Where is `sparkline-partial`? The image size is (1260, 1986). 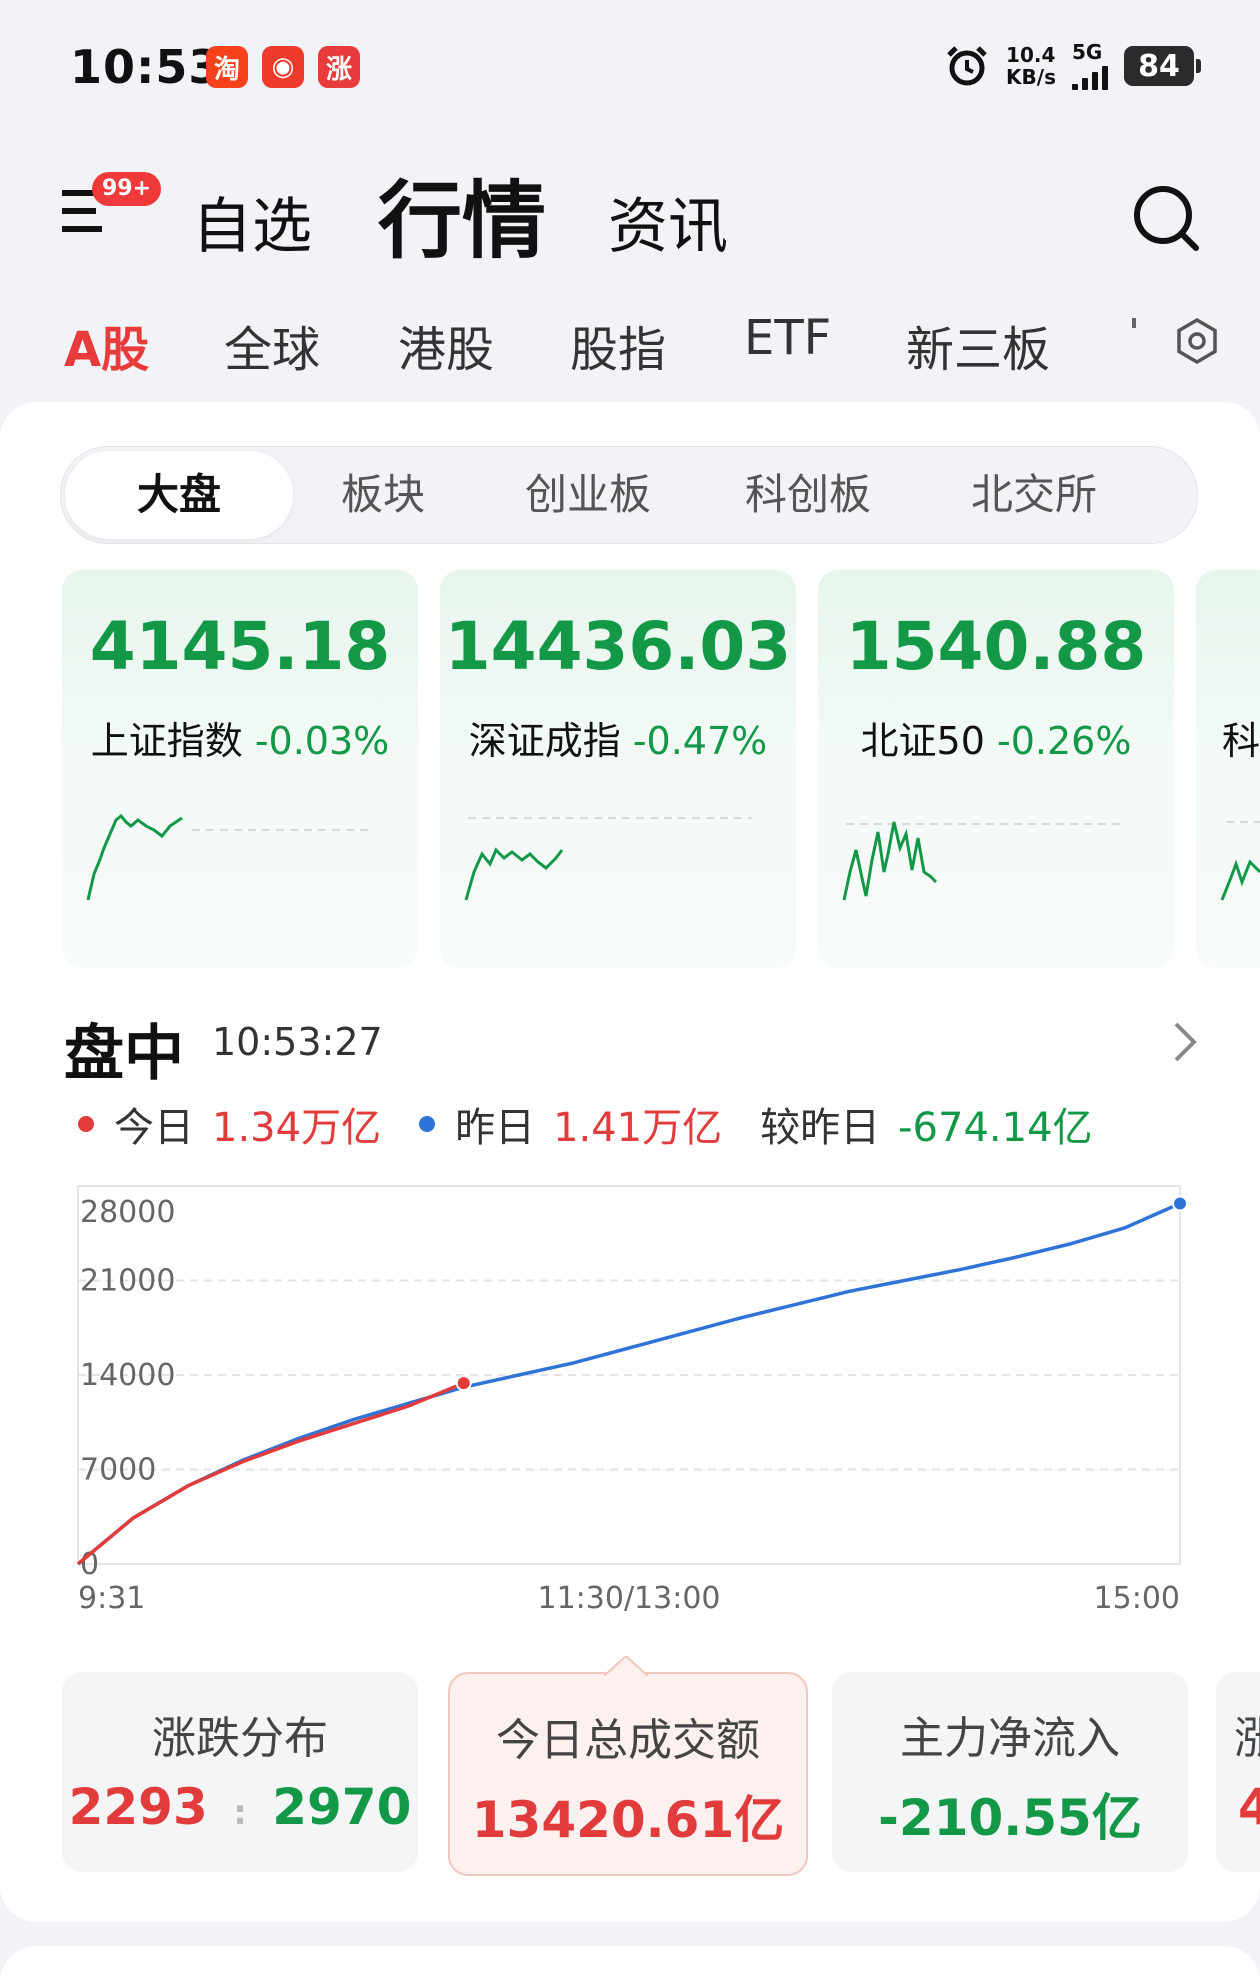 sparkline-partial is located at coordinates (1240, 861).